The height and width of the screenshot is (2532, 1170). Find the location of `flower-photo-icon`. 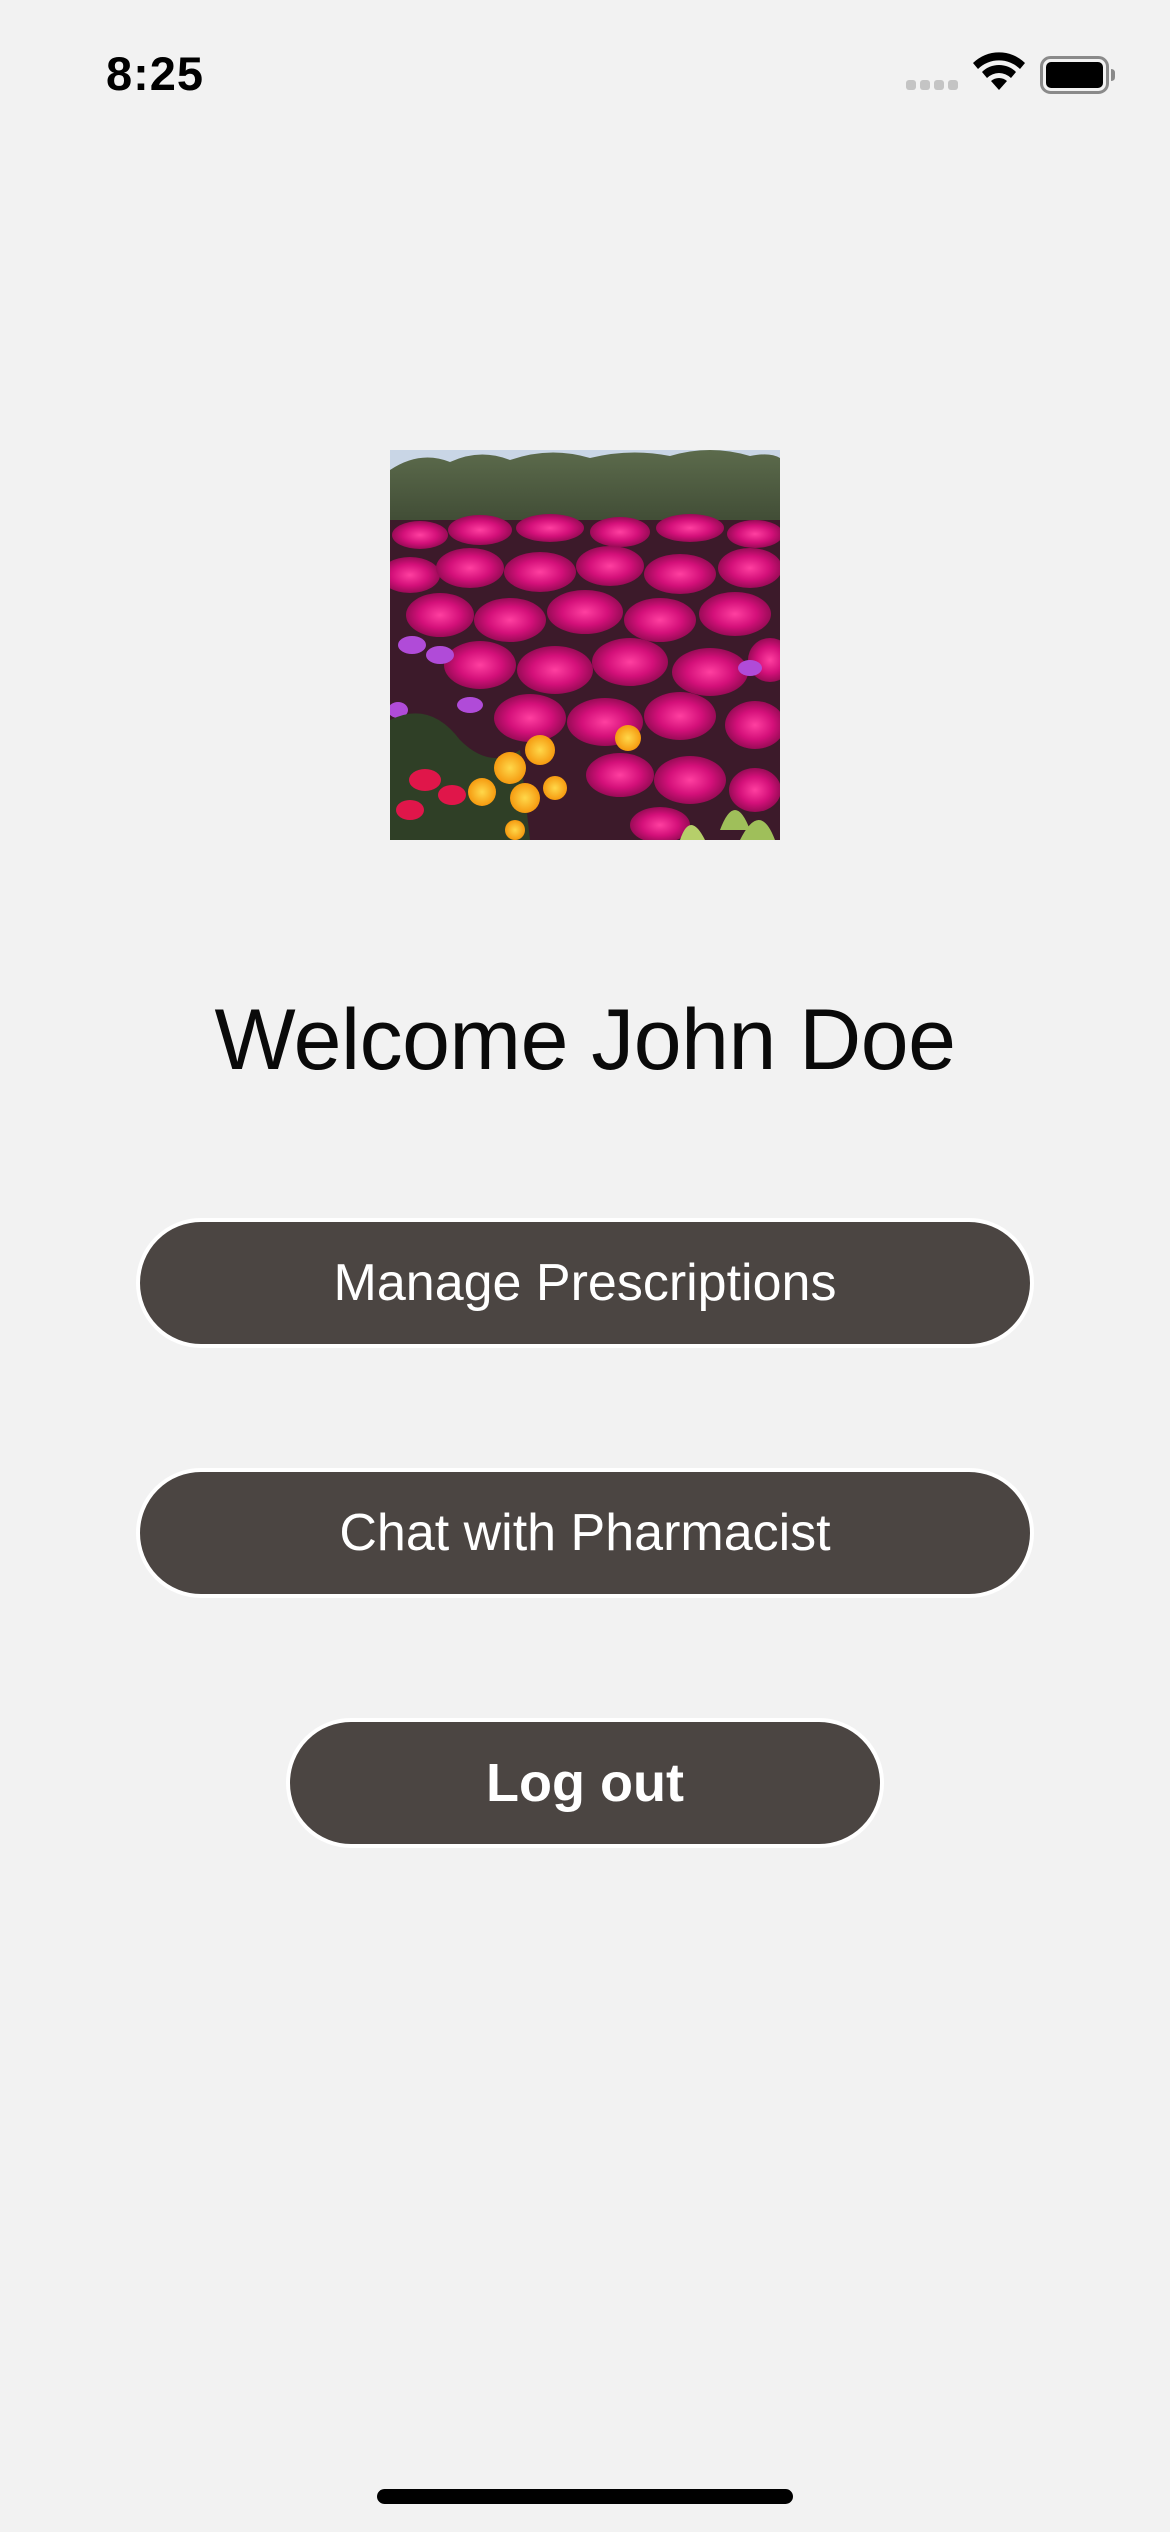

flower-photo-icon is located at coordinates (585, 645).